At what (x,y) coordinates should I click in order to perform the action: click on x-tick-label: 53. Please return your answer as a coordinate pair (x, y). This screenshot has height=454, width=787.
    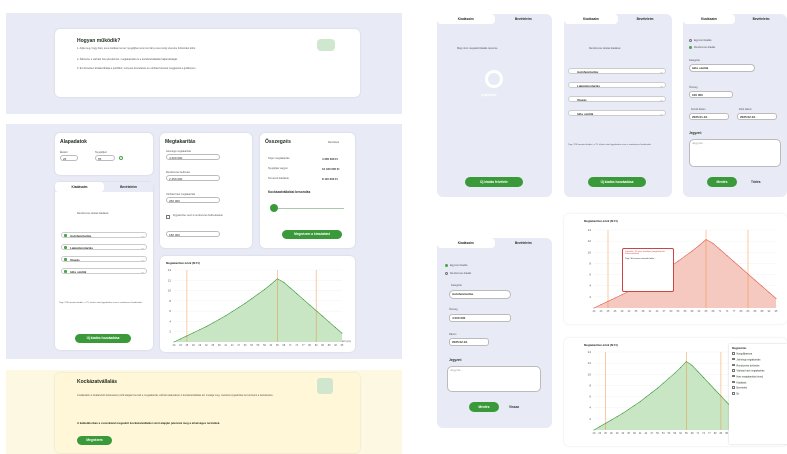
    Looking at the image, I should click on (678, 311).